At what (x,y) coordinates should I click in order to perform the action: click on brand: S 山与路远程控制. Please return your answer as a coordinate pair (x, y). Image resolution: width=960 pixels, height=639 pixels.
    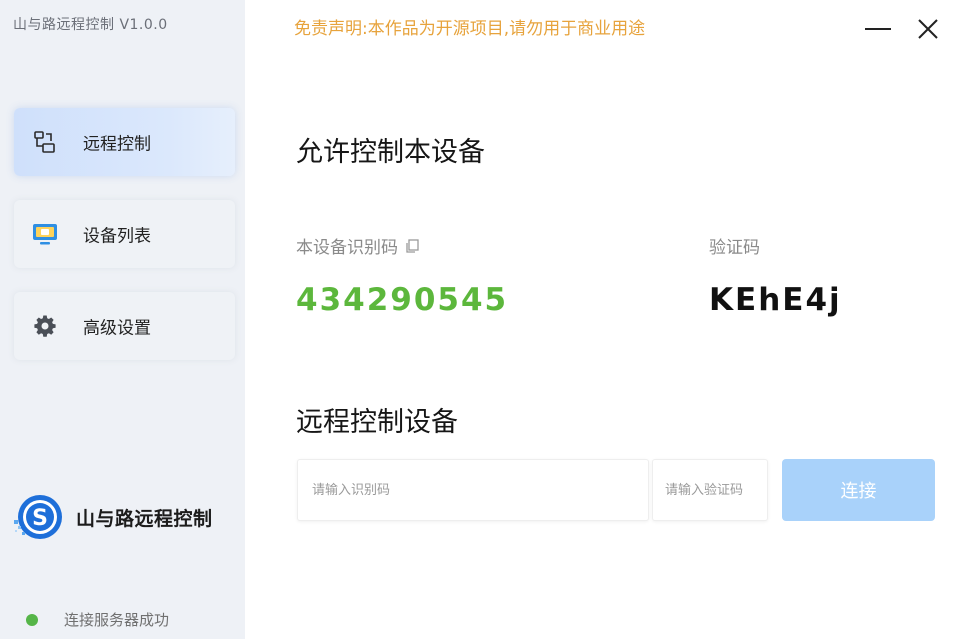
    Looking at the image, I should click on (112, 517).